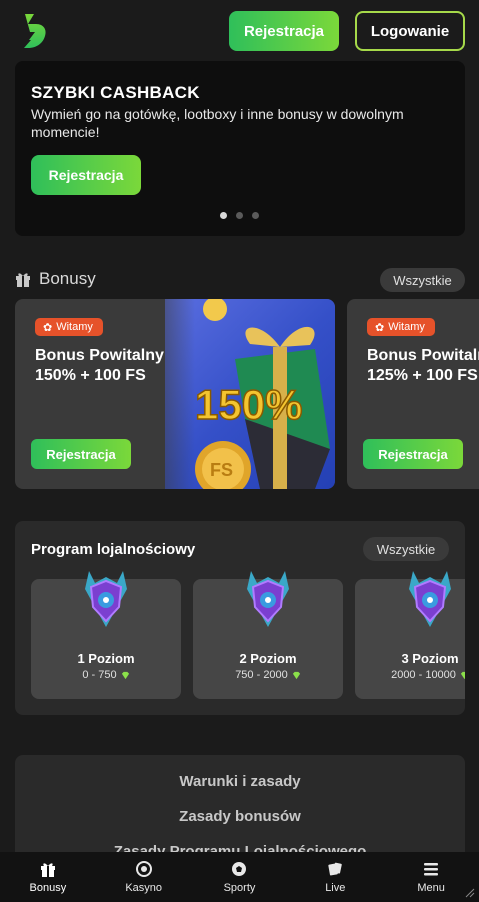  What do you see at coordinates (67, 278) in the screenshot?
I see `section-title-bonuses: Bonusy` at bounding box center [67, 278].